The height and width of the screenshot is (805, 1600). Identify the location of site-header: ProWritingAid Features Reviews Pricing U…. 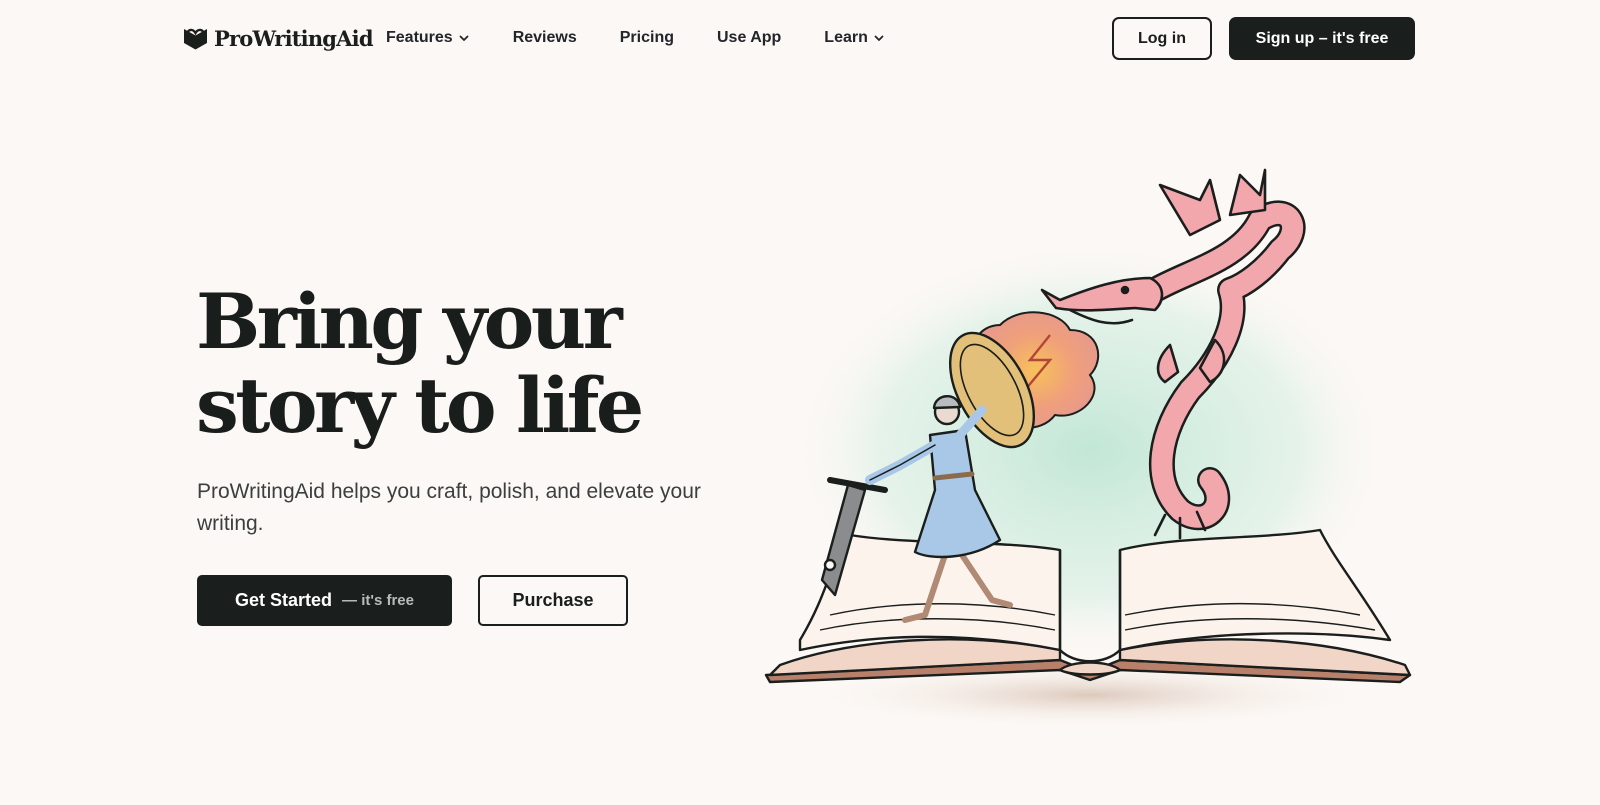
(800, 39).